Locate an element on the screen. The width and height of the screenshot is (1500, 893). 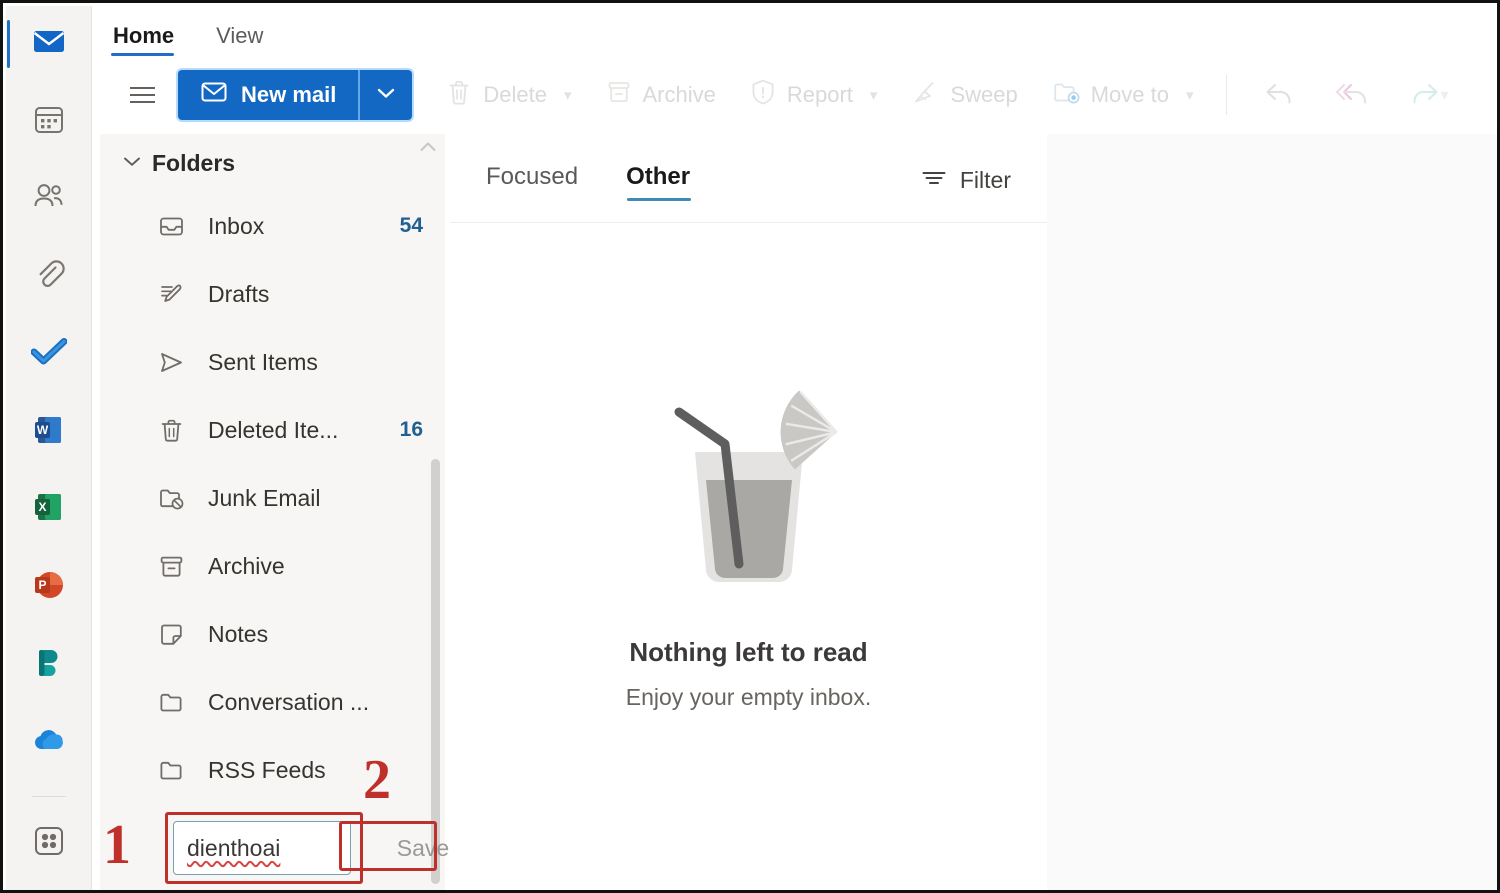
rail-item-todo is located at coordinates (49, 355).